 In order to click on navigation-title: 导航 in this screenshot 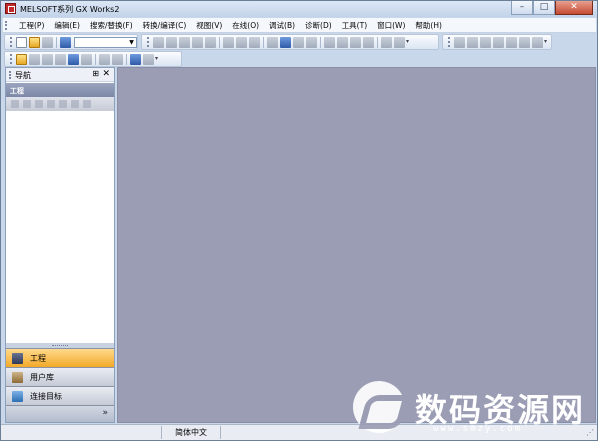, I will do `click(23, 75)`.